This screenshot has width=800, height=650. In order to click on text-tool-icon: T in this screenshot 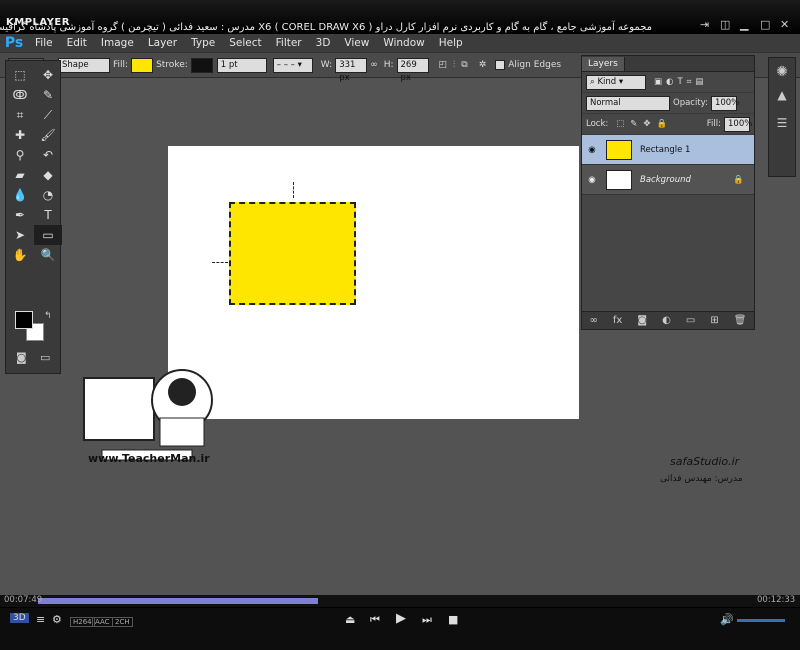, I will do `click(48, 215)`.